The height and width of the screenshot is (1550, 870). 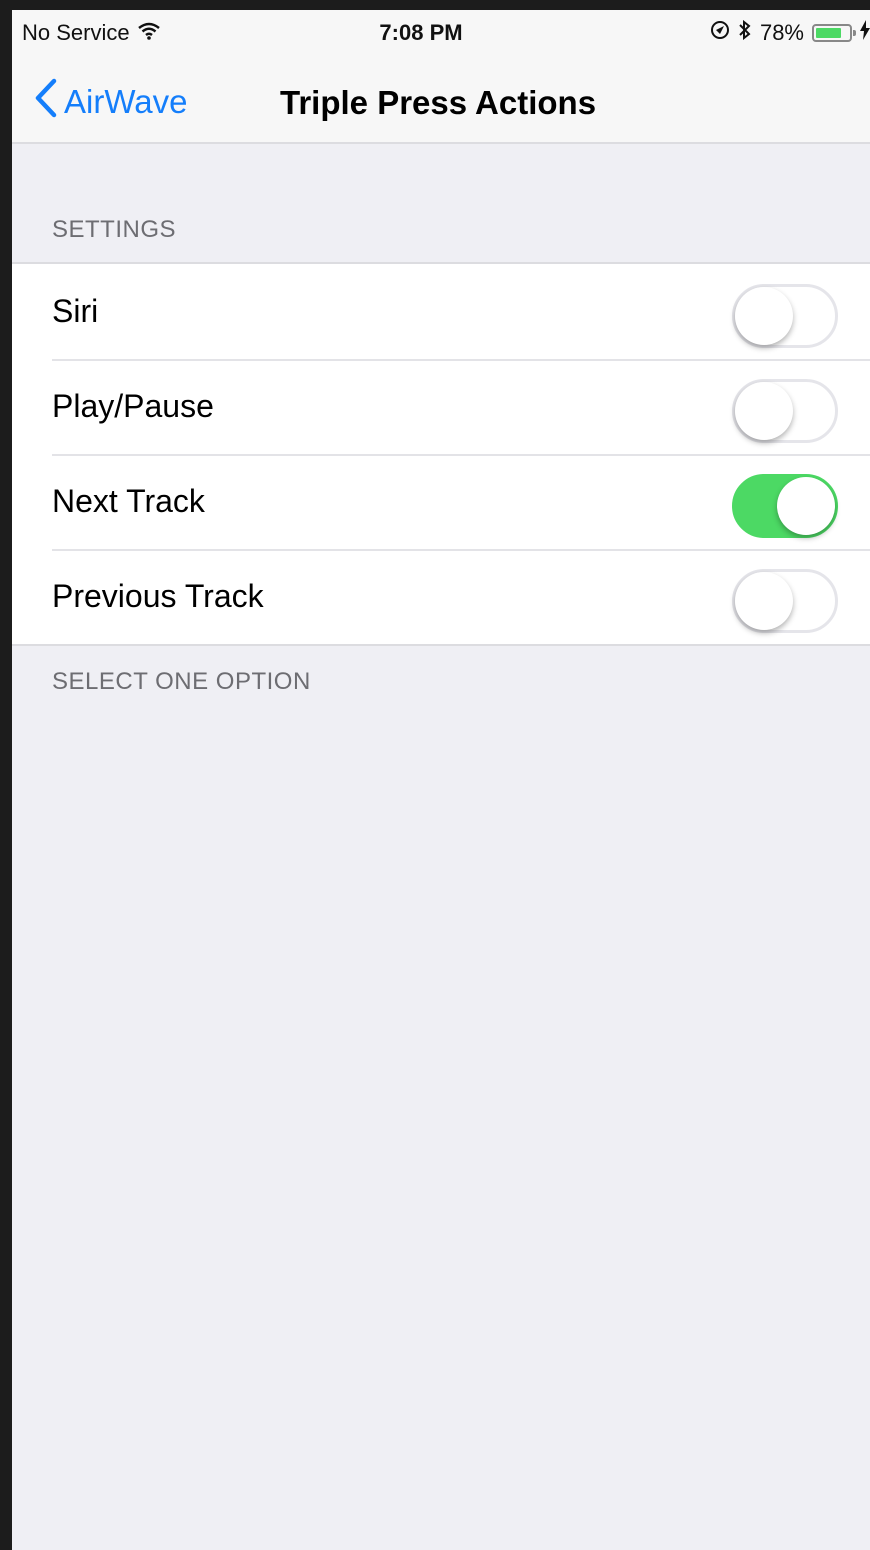 I want to click on play-pause-toggle, so click(x=785, y=411).